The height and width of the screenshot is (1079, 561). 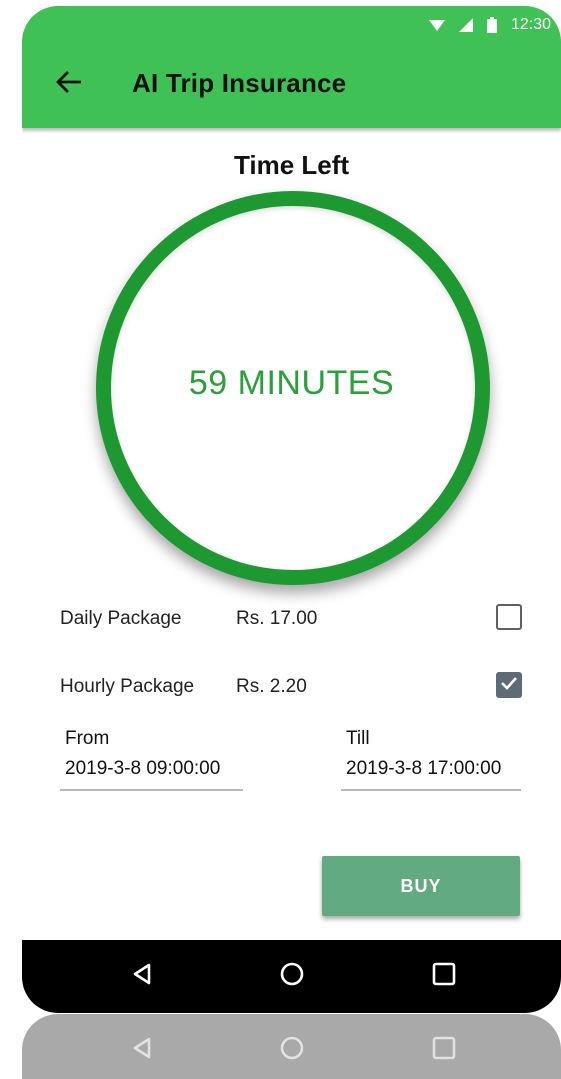 I want to click on back-button, so click(x=68, y=84).